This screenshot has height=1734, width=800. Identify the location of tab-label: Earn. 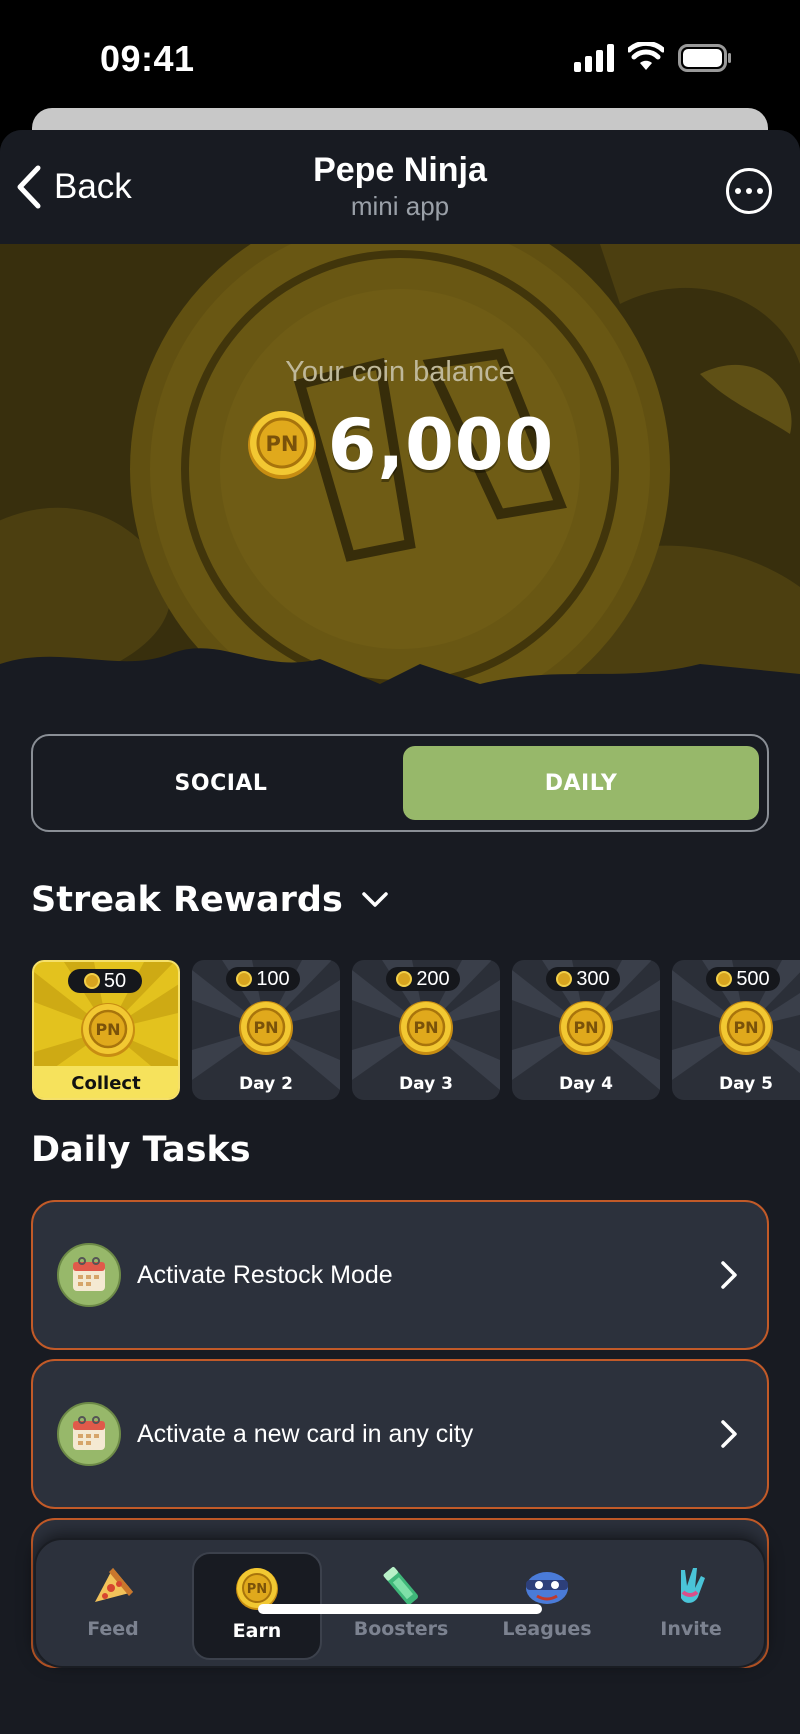
(257, 1631).